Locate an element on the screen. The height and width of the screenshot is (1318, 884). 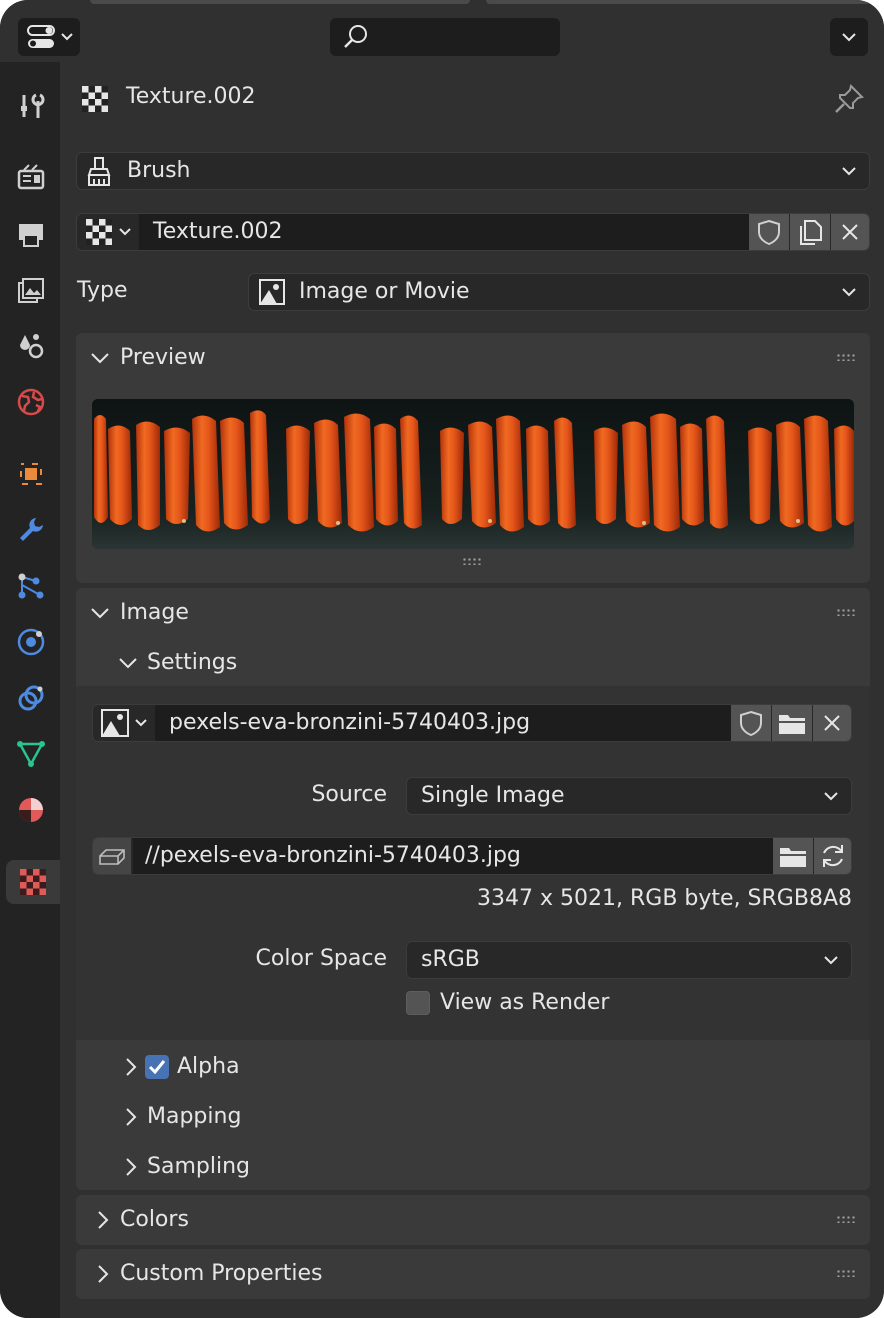
constraints-icon is located at coordinates (31, 698).